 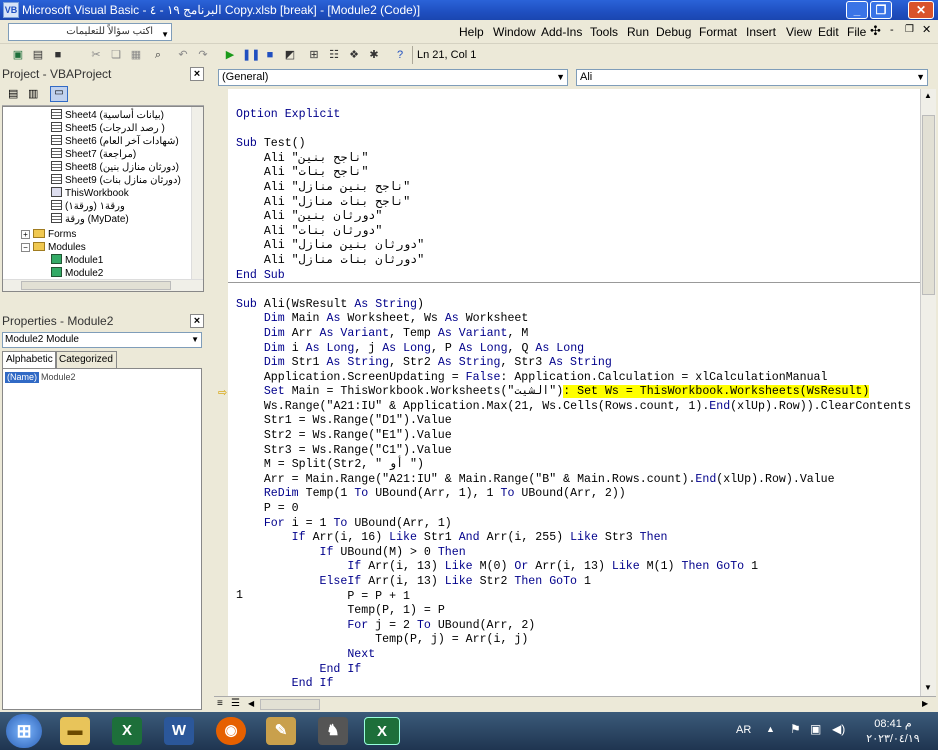 I want to click on code-line: Ali "ناجح بنات", so click(x=573, y=173).